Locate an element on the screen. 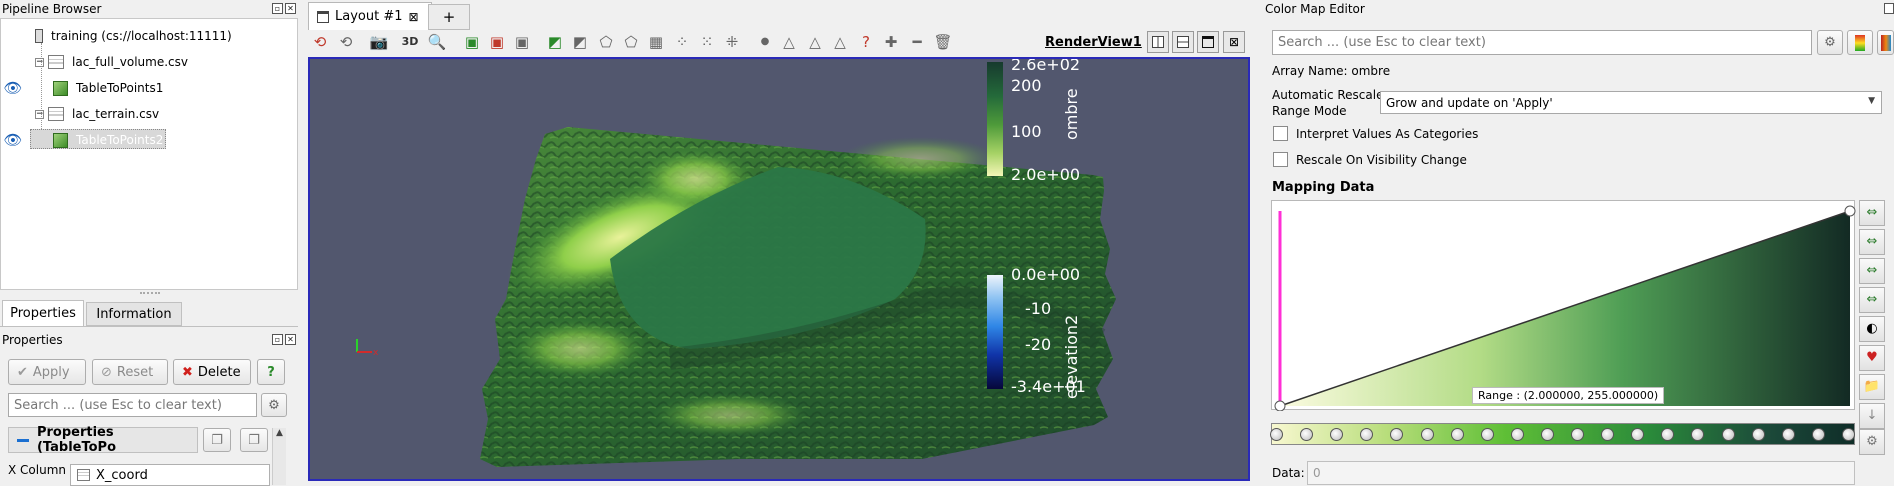 The height and width of the screenshot is (486, 1894). pipeline-item-full-volume: − lac_full_volume.csv is located at coordinates (111, 62).